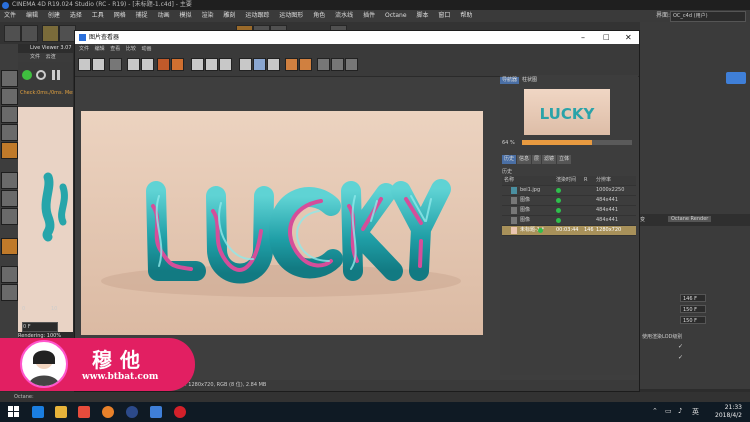  I want to click on header-render-time: 渲染时间, so click(566, 180).